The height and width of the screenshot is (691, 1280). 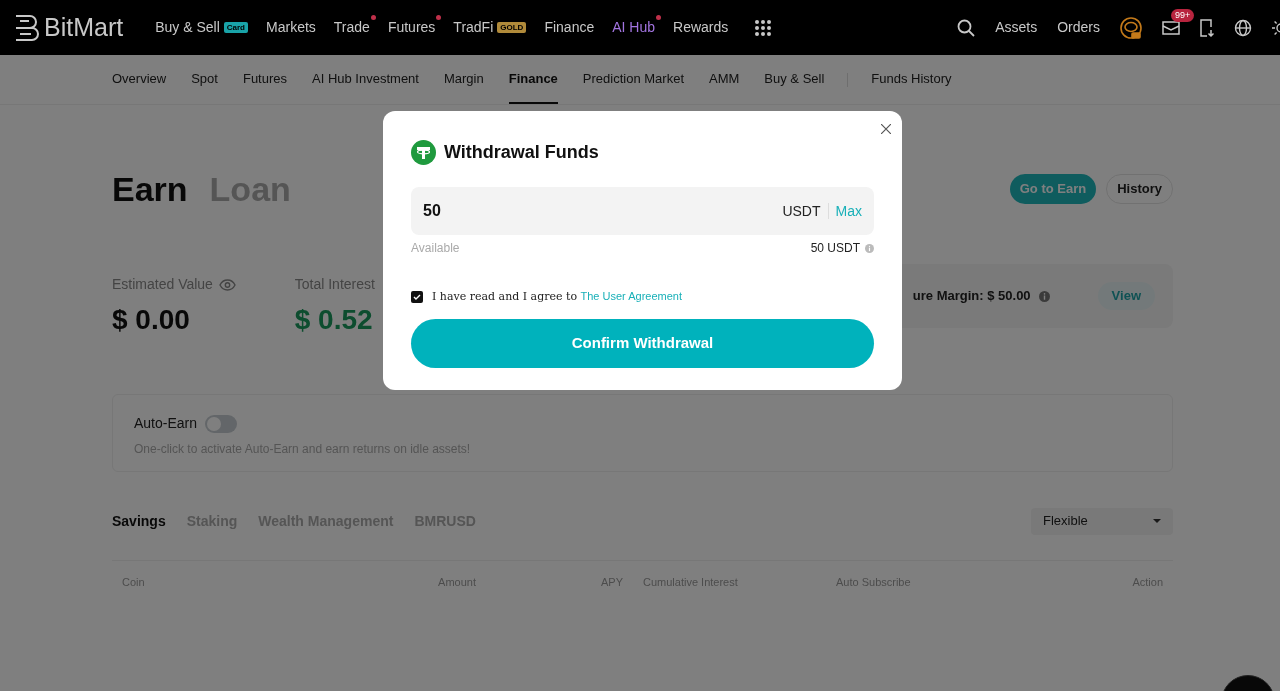 What do you see at coordinates (417, 296) in the screenshot?
I see `agree-checkbox` at bounding box center [417, 296].